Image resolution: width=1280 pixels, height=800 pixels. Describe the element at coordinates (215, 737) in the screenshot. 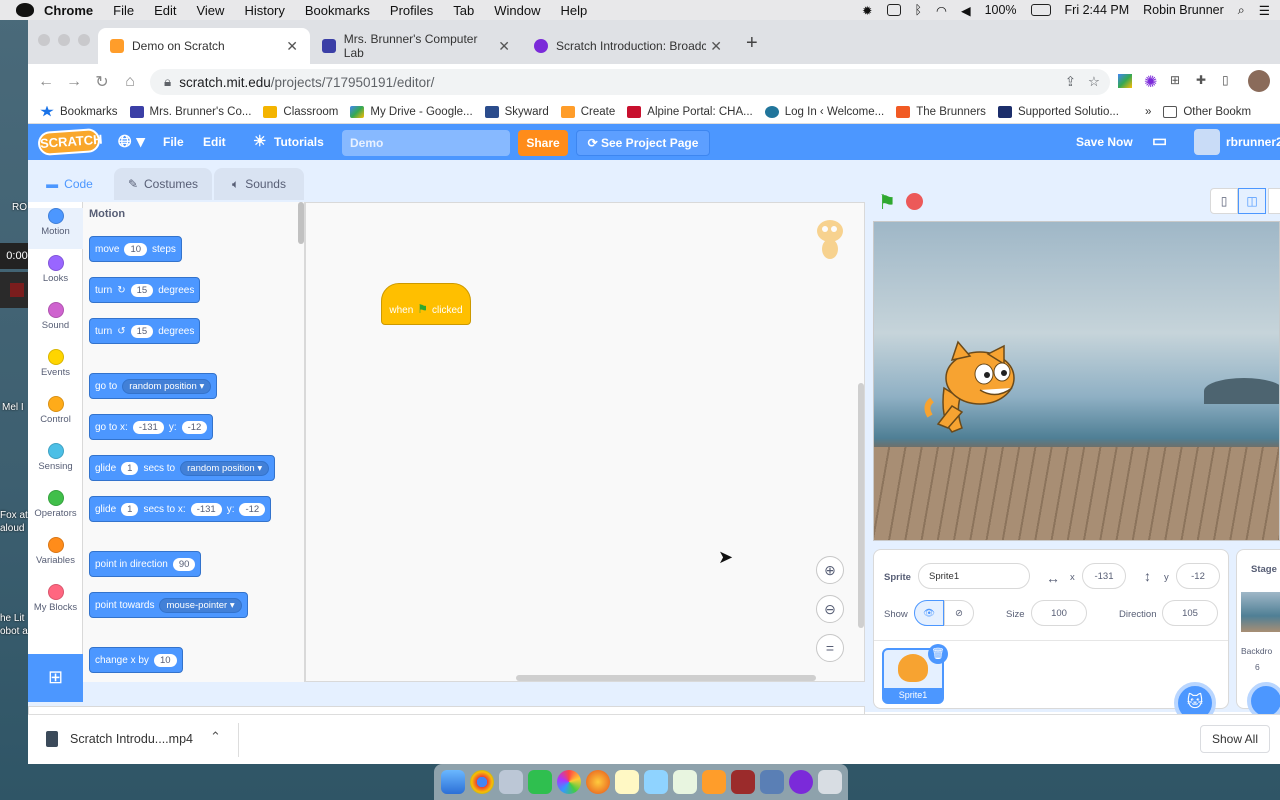

I see `chevron-up-icon: ⌃` at that location.